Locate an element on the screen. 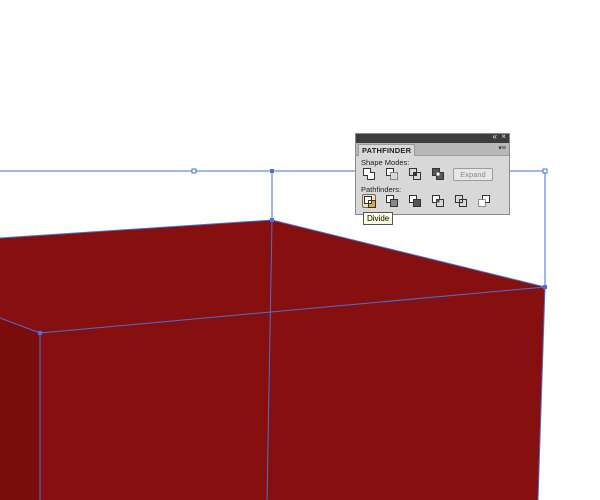 The width and height of the screenshot is (600, 500). outline-button is located at coordinates (461, 201).